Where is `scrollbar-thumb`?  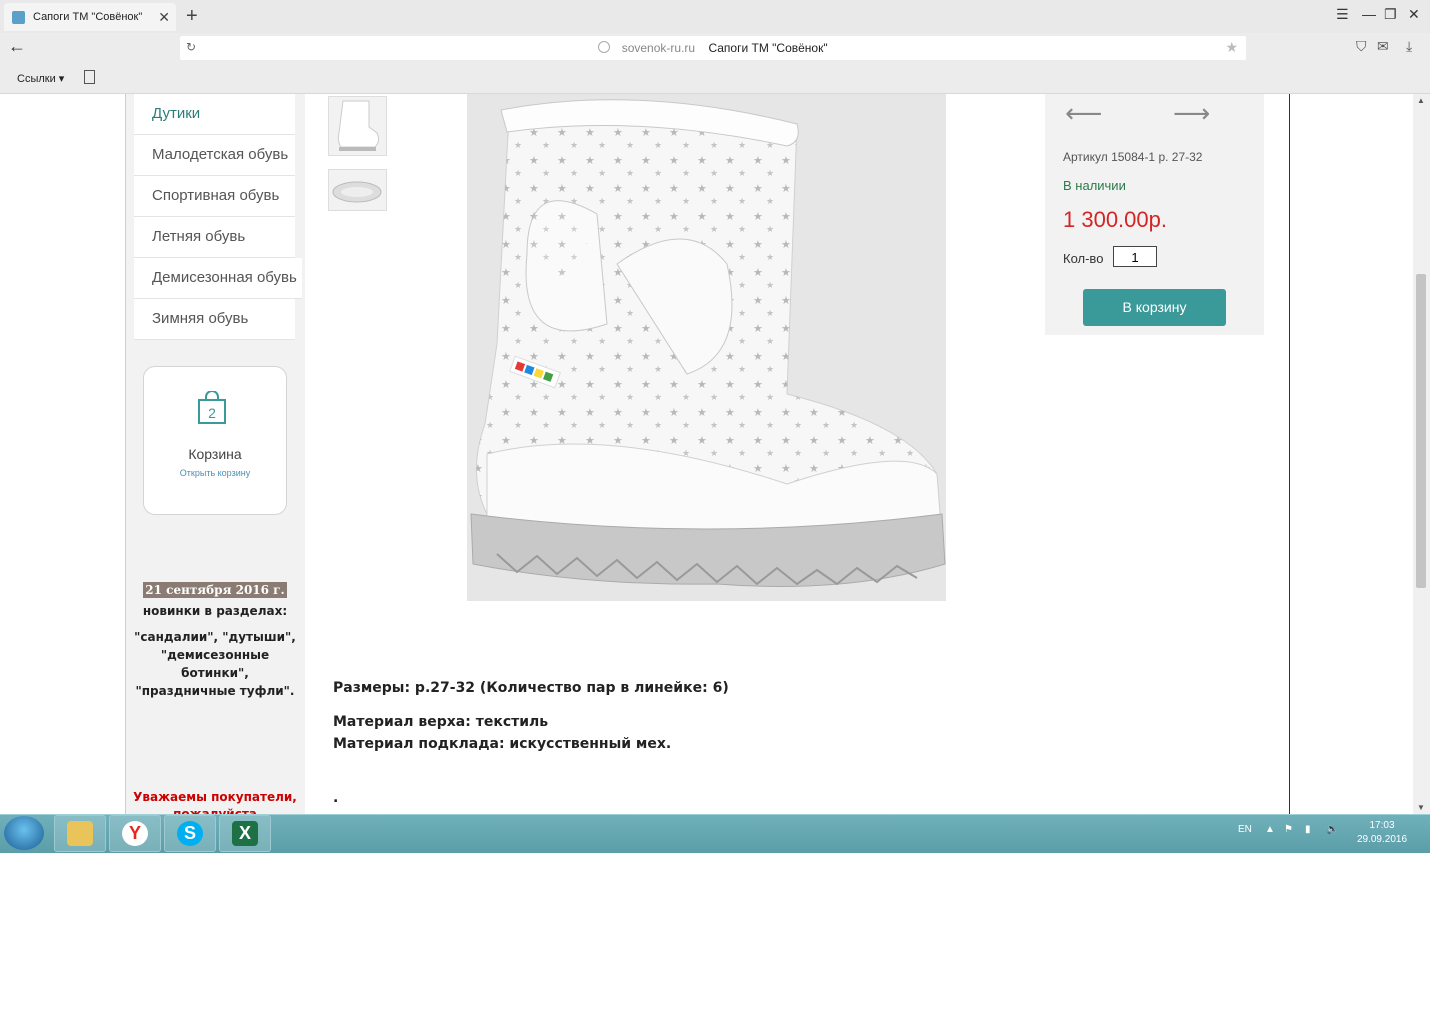 scrollbar-thumb is located at coordinates (1421, 431).